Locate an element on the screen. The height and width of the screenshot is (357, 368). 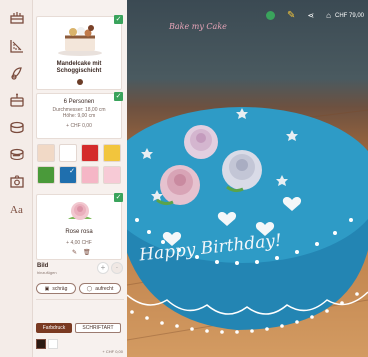
ruler-icon is located at coordinates (17, 46).